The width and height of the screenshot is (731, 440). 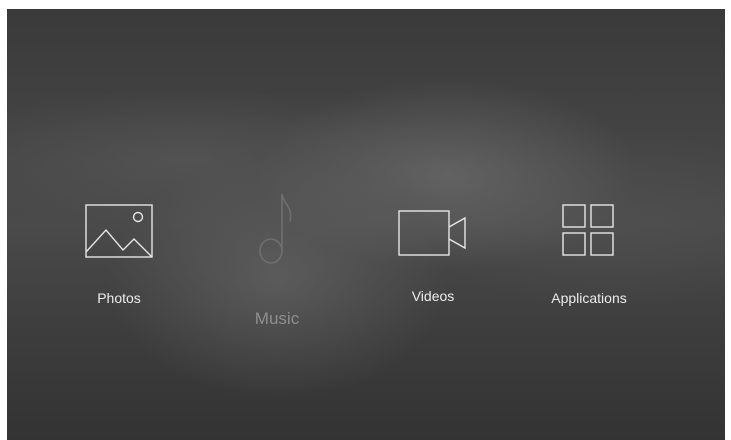 I want to click on tile-music: Music, so click(x=277, y=260).